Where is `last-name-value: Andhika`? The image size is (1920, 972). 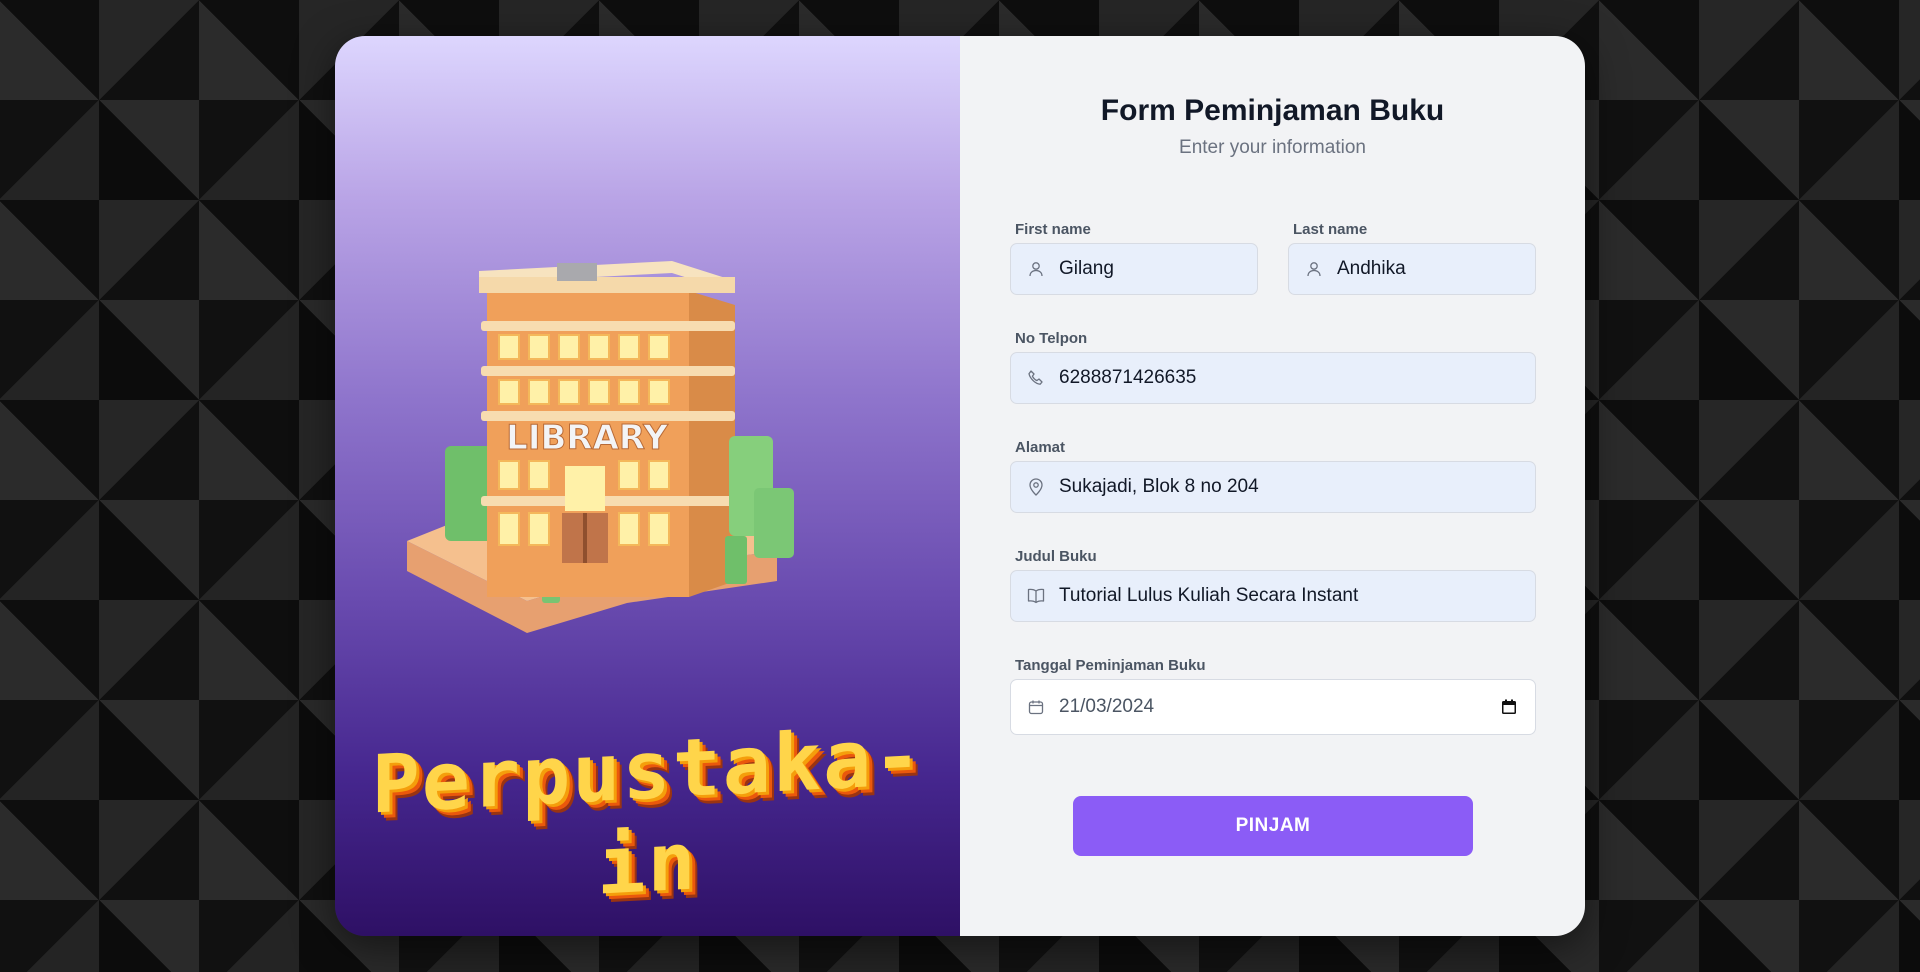
last-name-value: Andhika is located at coordinates (1371, 268).